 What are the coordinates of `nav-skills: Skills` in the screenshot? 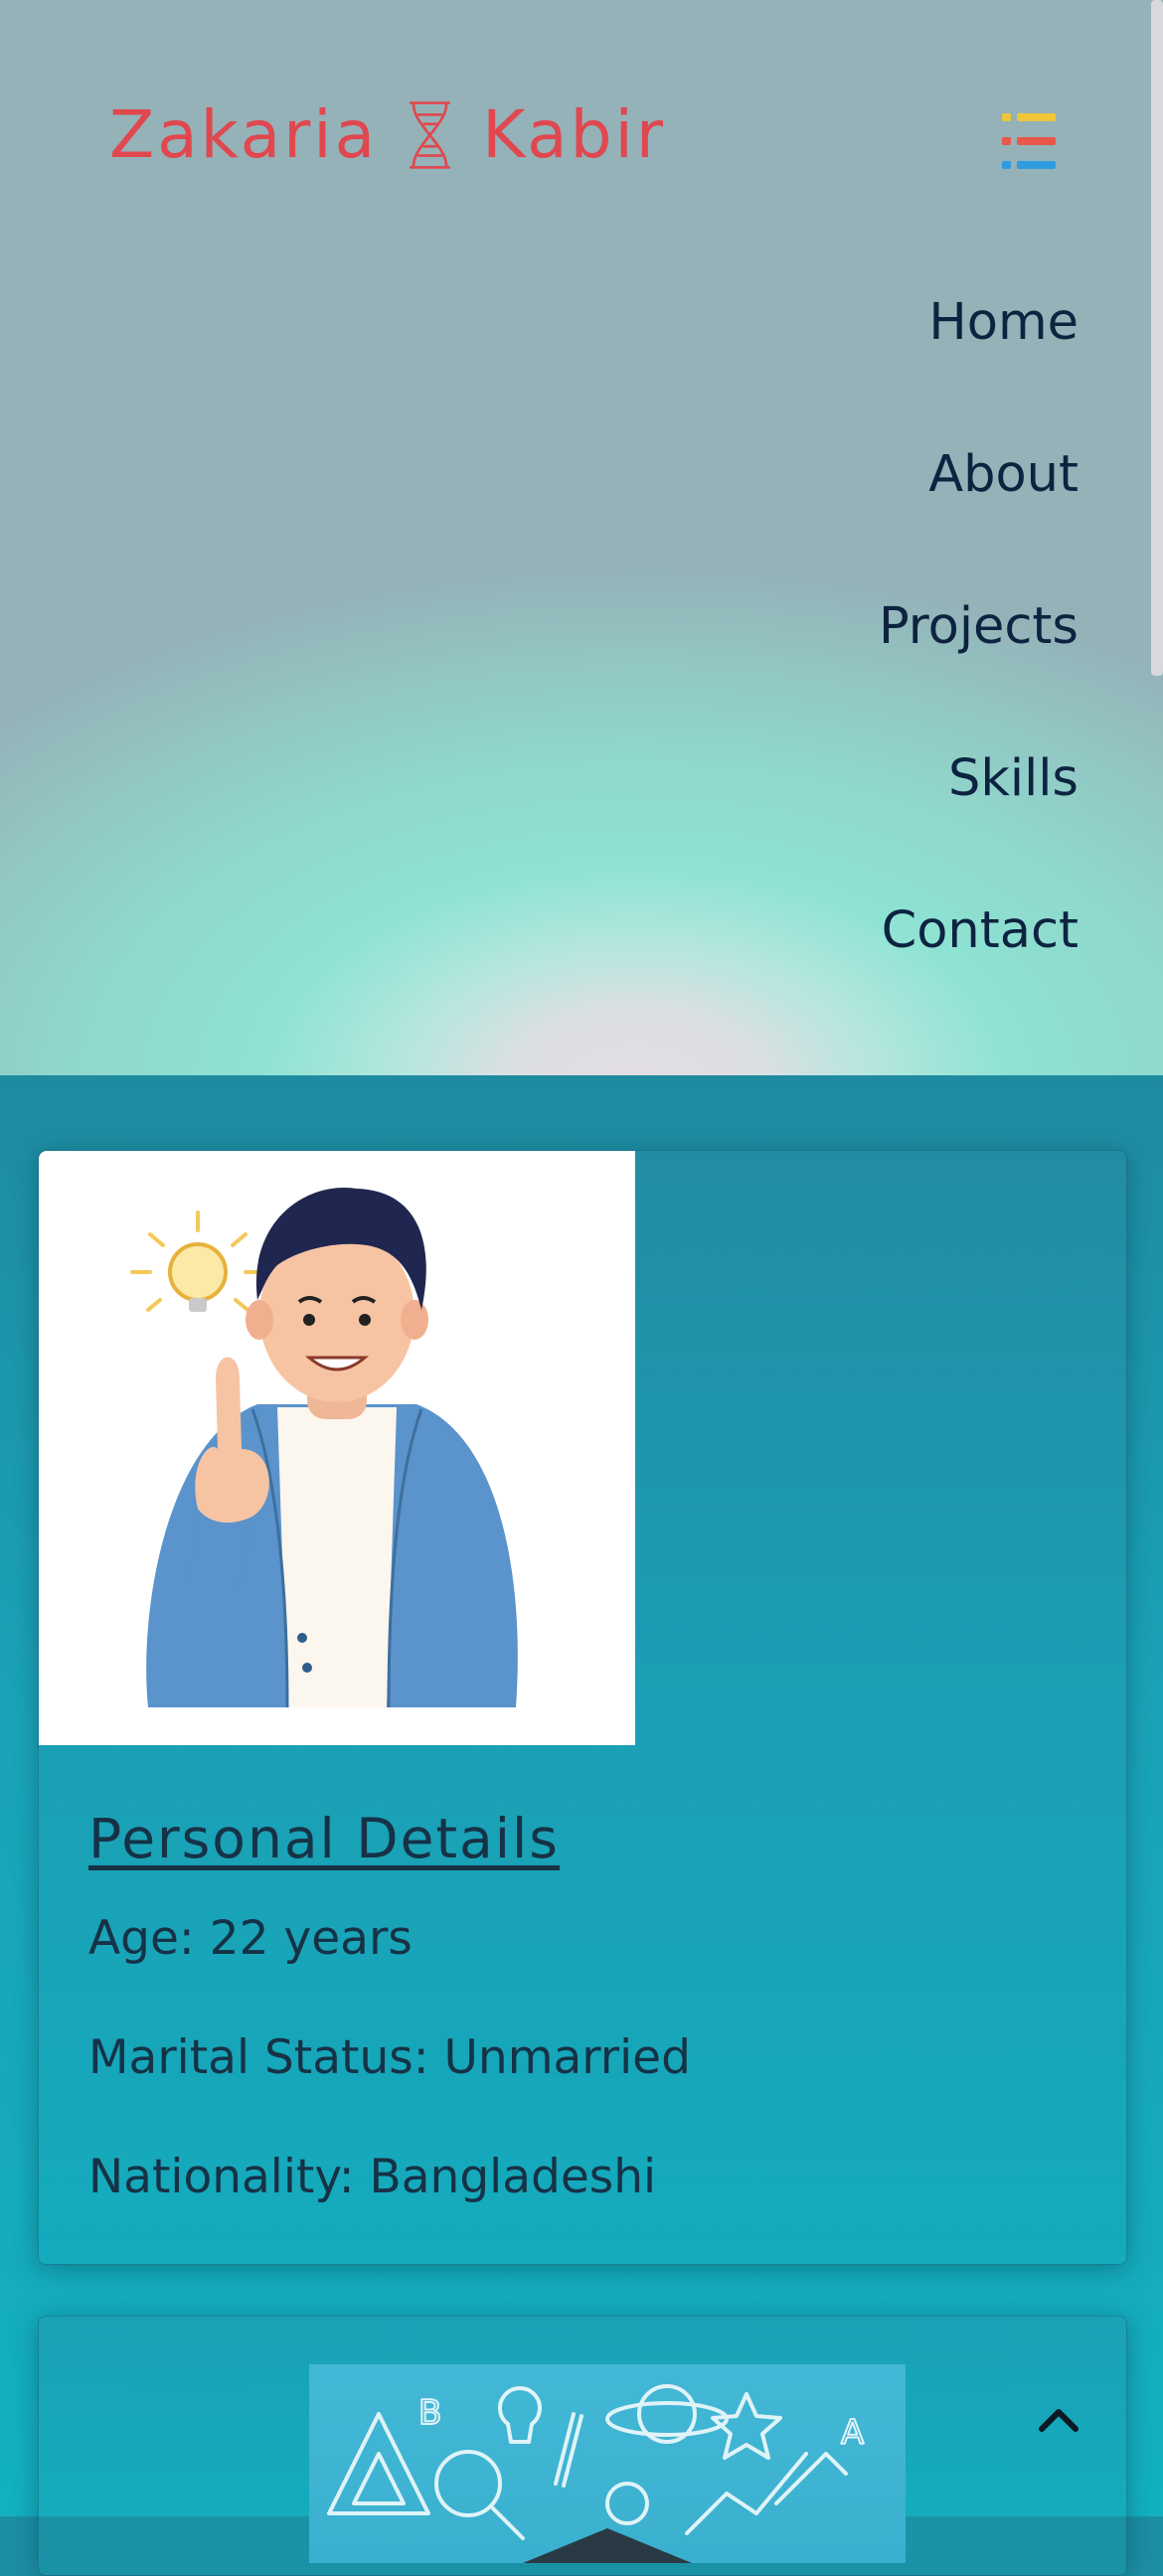 It's located at (979, 820).